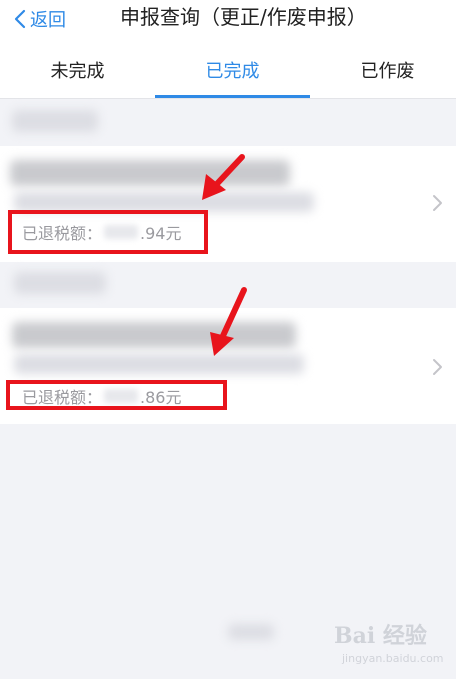  Describe the element at coordinates (48, 20) in the screenshot. I see `back-label: 返回` at that location.